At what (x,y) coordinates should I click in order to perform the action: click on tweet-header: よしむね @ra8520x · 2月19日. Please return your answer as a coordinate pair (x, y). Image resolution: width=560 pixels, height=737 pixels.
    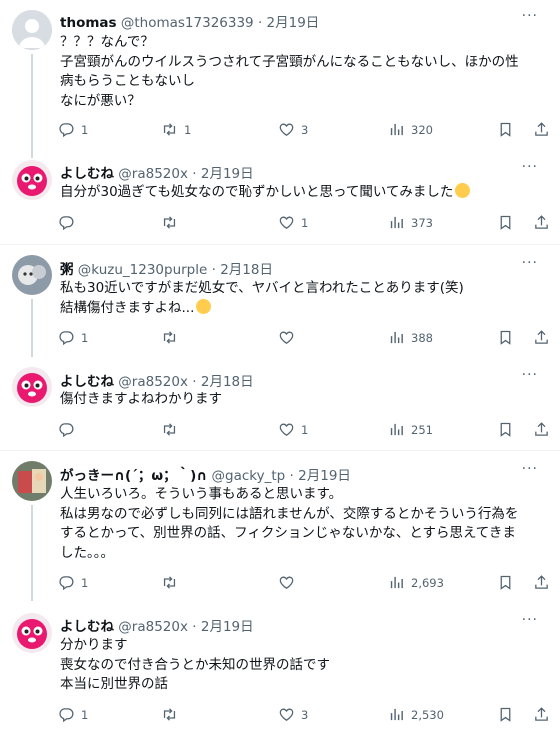
    Looking at the image, I should click on (157, 627).